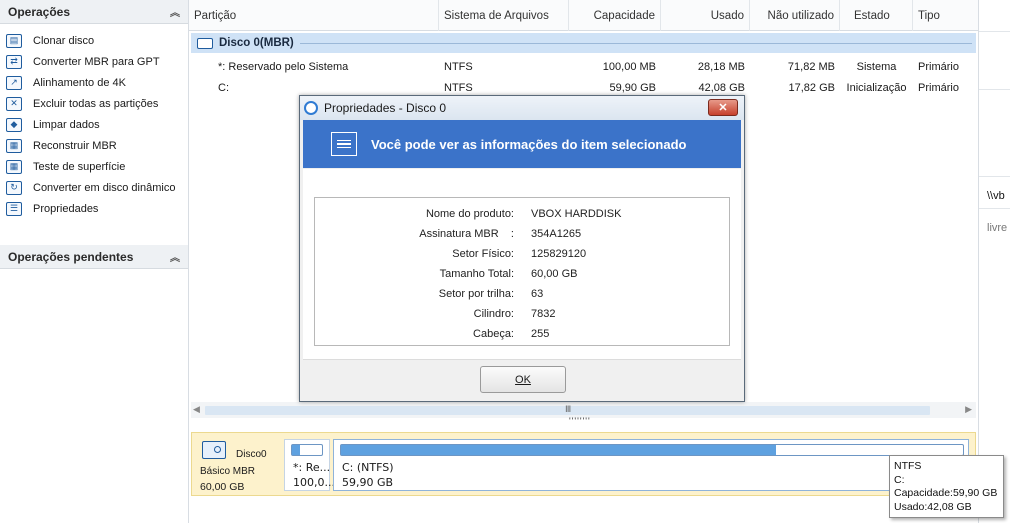 Image resolution: width=1010 pixels, height=523 pixels. What do you see at coordinates (523, 334) in the screenshot?
I see `property-row: Cabeça: 255` at bounding box center [523, 334].